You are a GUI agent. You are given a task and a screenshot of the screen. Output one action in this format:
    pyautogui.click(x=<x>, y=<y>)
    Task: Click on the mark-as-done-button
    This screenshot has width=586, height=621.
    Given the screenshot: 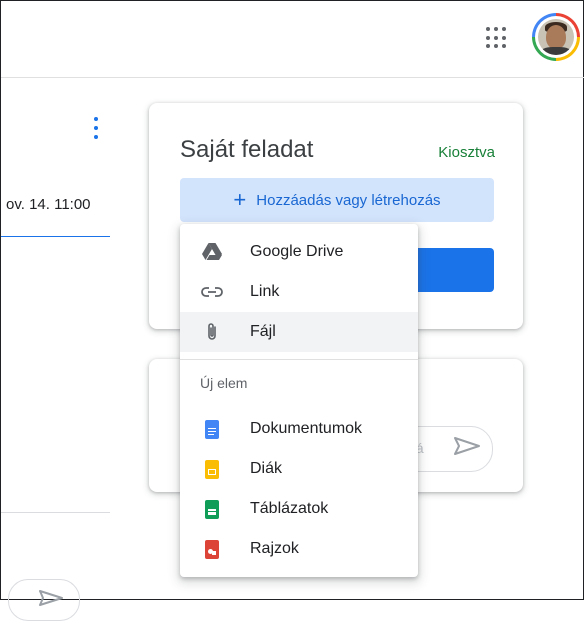 What is the action you would take?
    pyautogui.click(x=451, y=270)
    